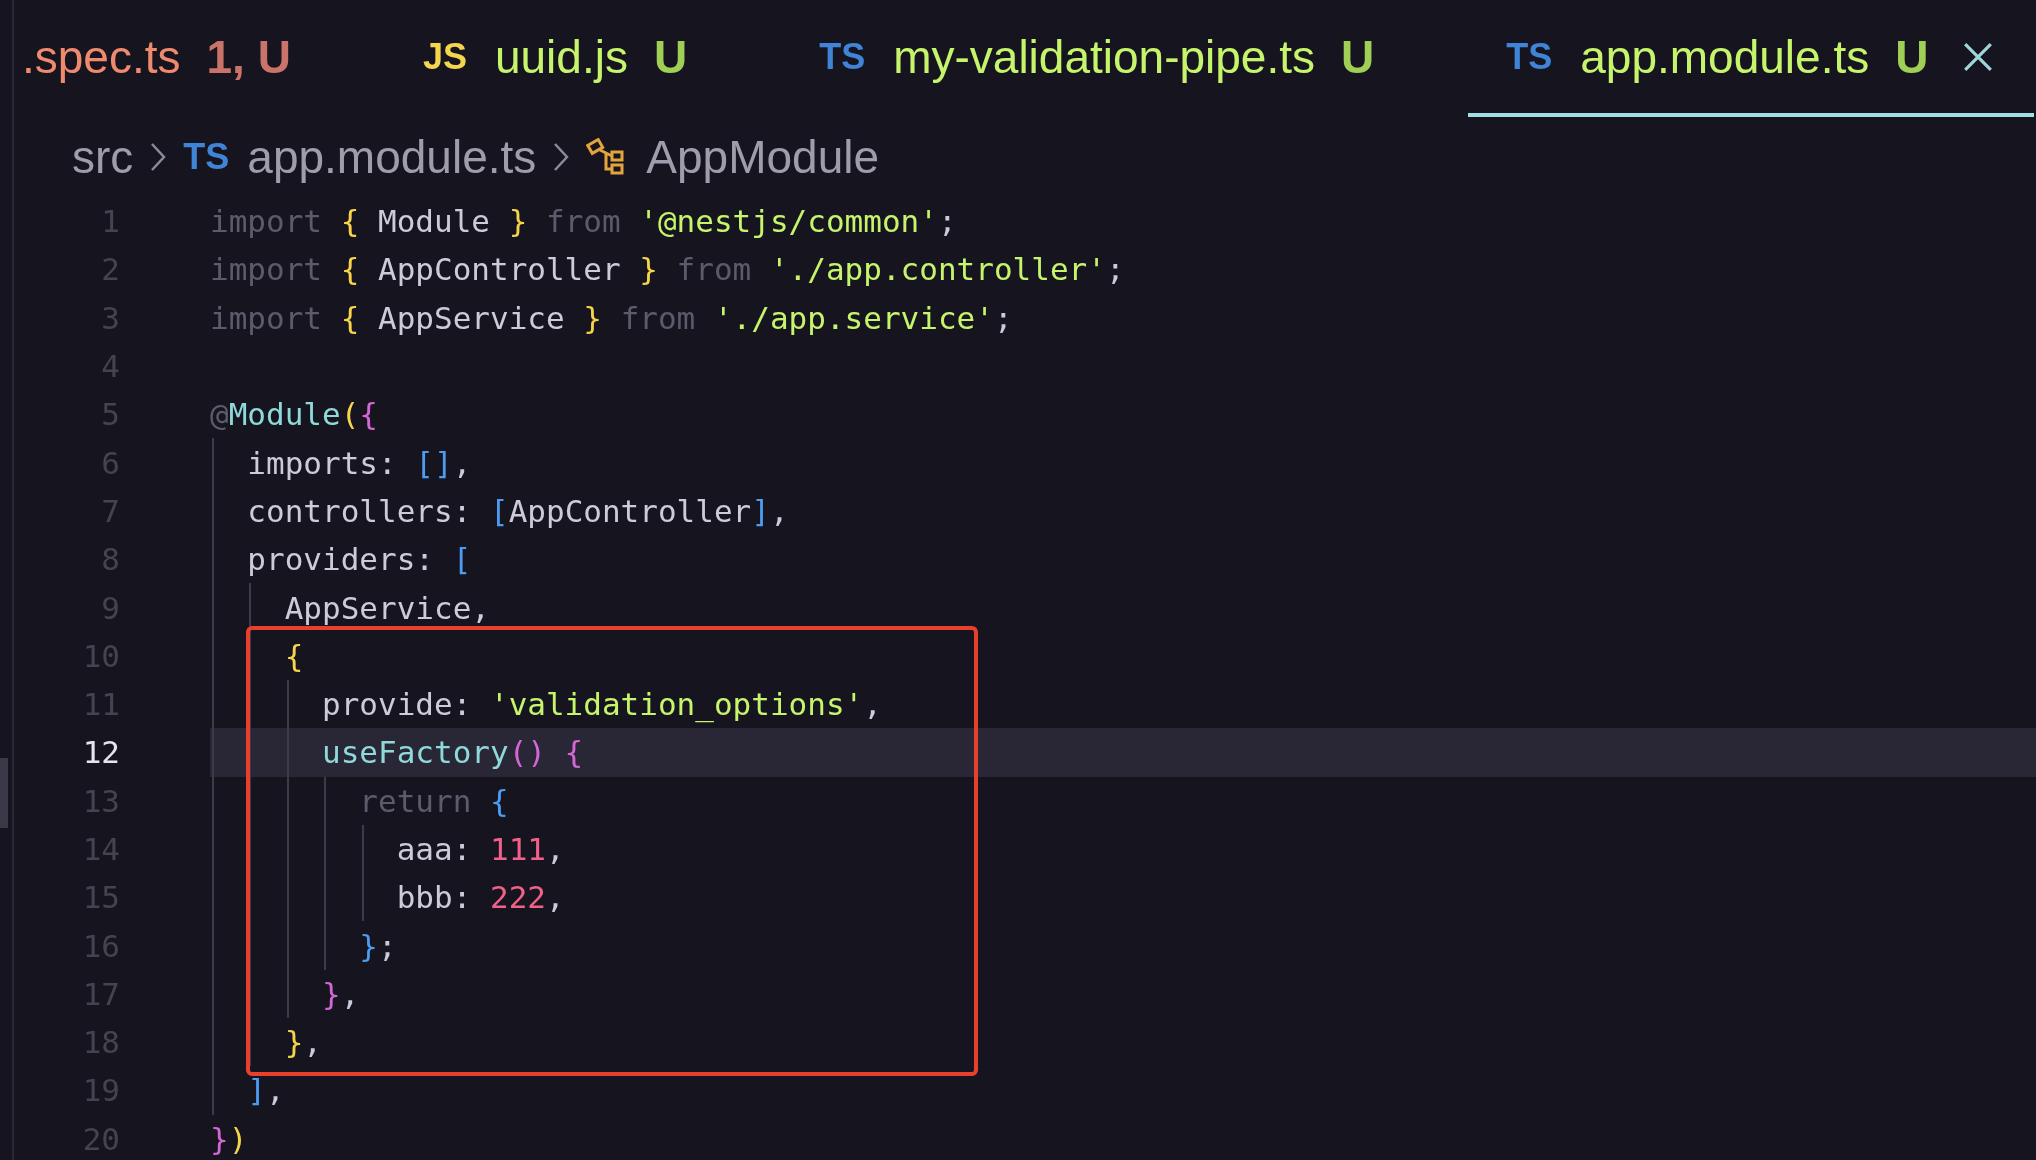 The image size is (2036, 1160). Describe the element at coordinates (601, 704) in the screenshot. I see `code-text: provide: 'validation_options',` at that location.